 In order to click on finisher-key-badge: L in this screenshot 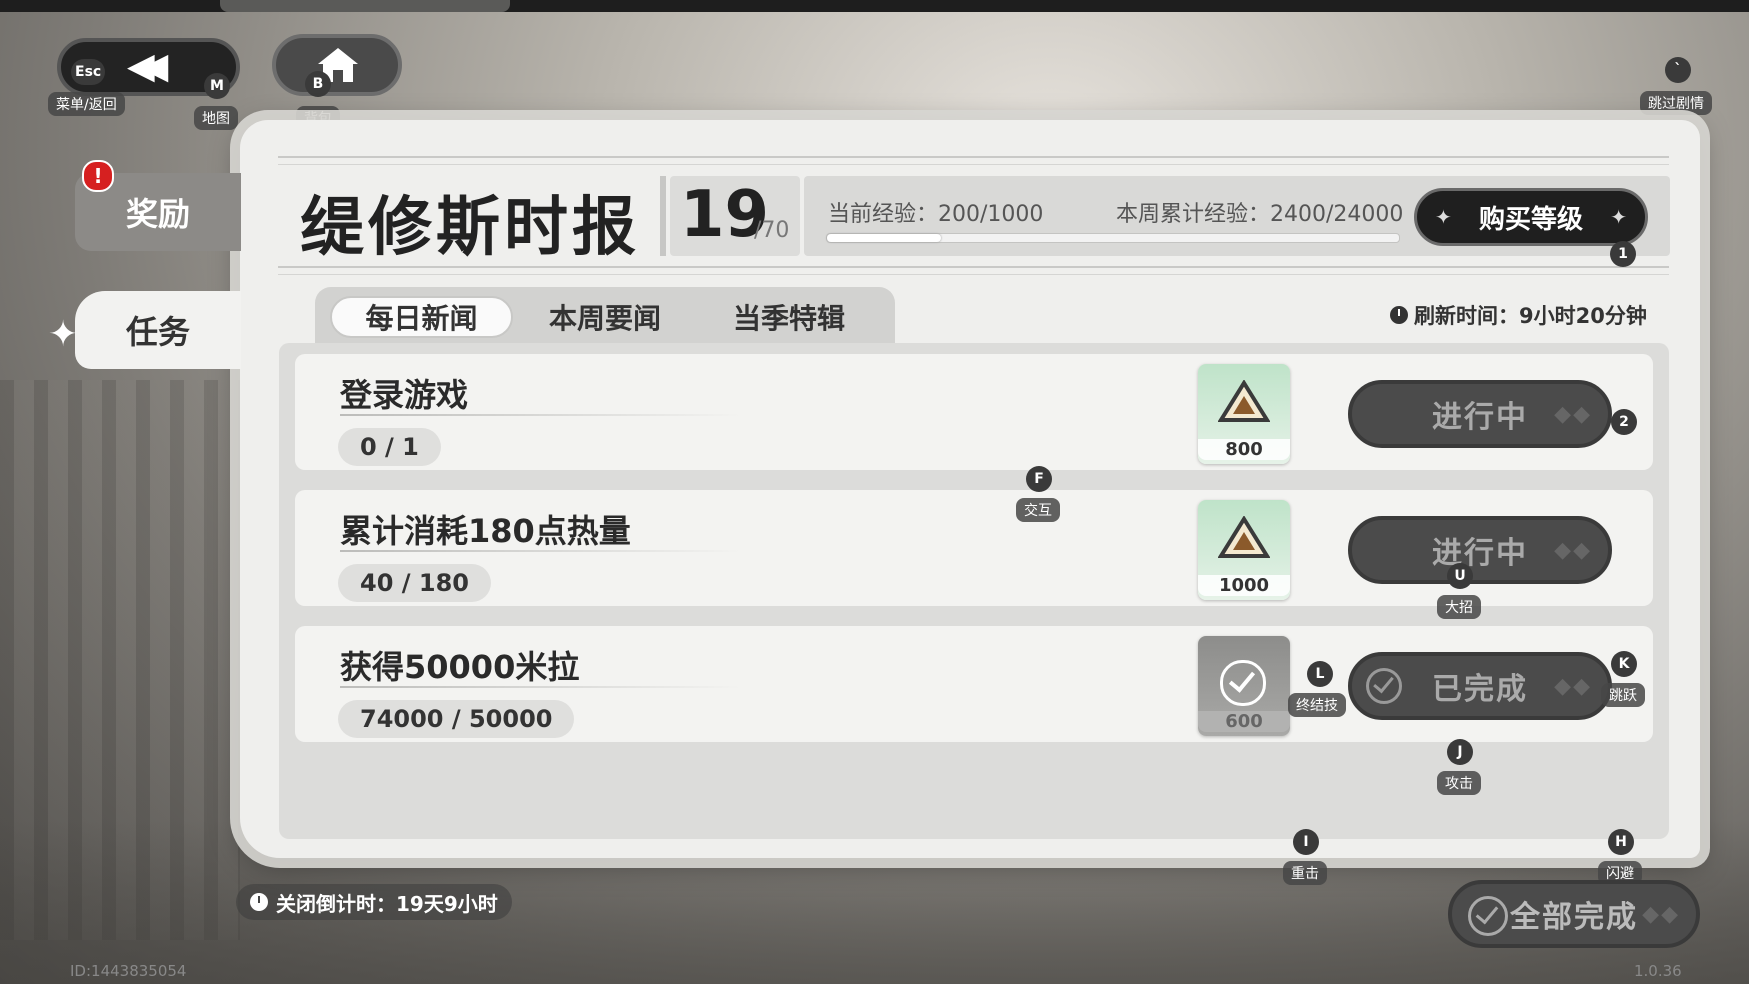, I will do `click(1320, 674)`.